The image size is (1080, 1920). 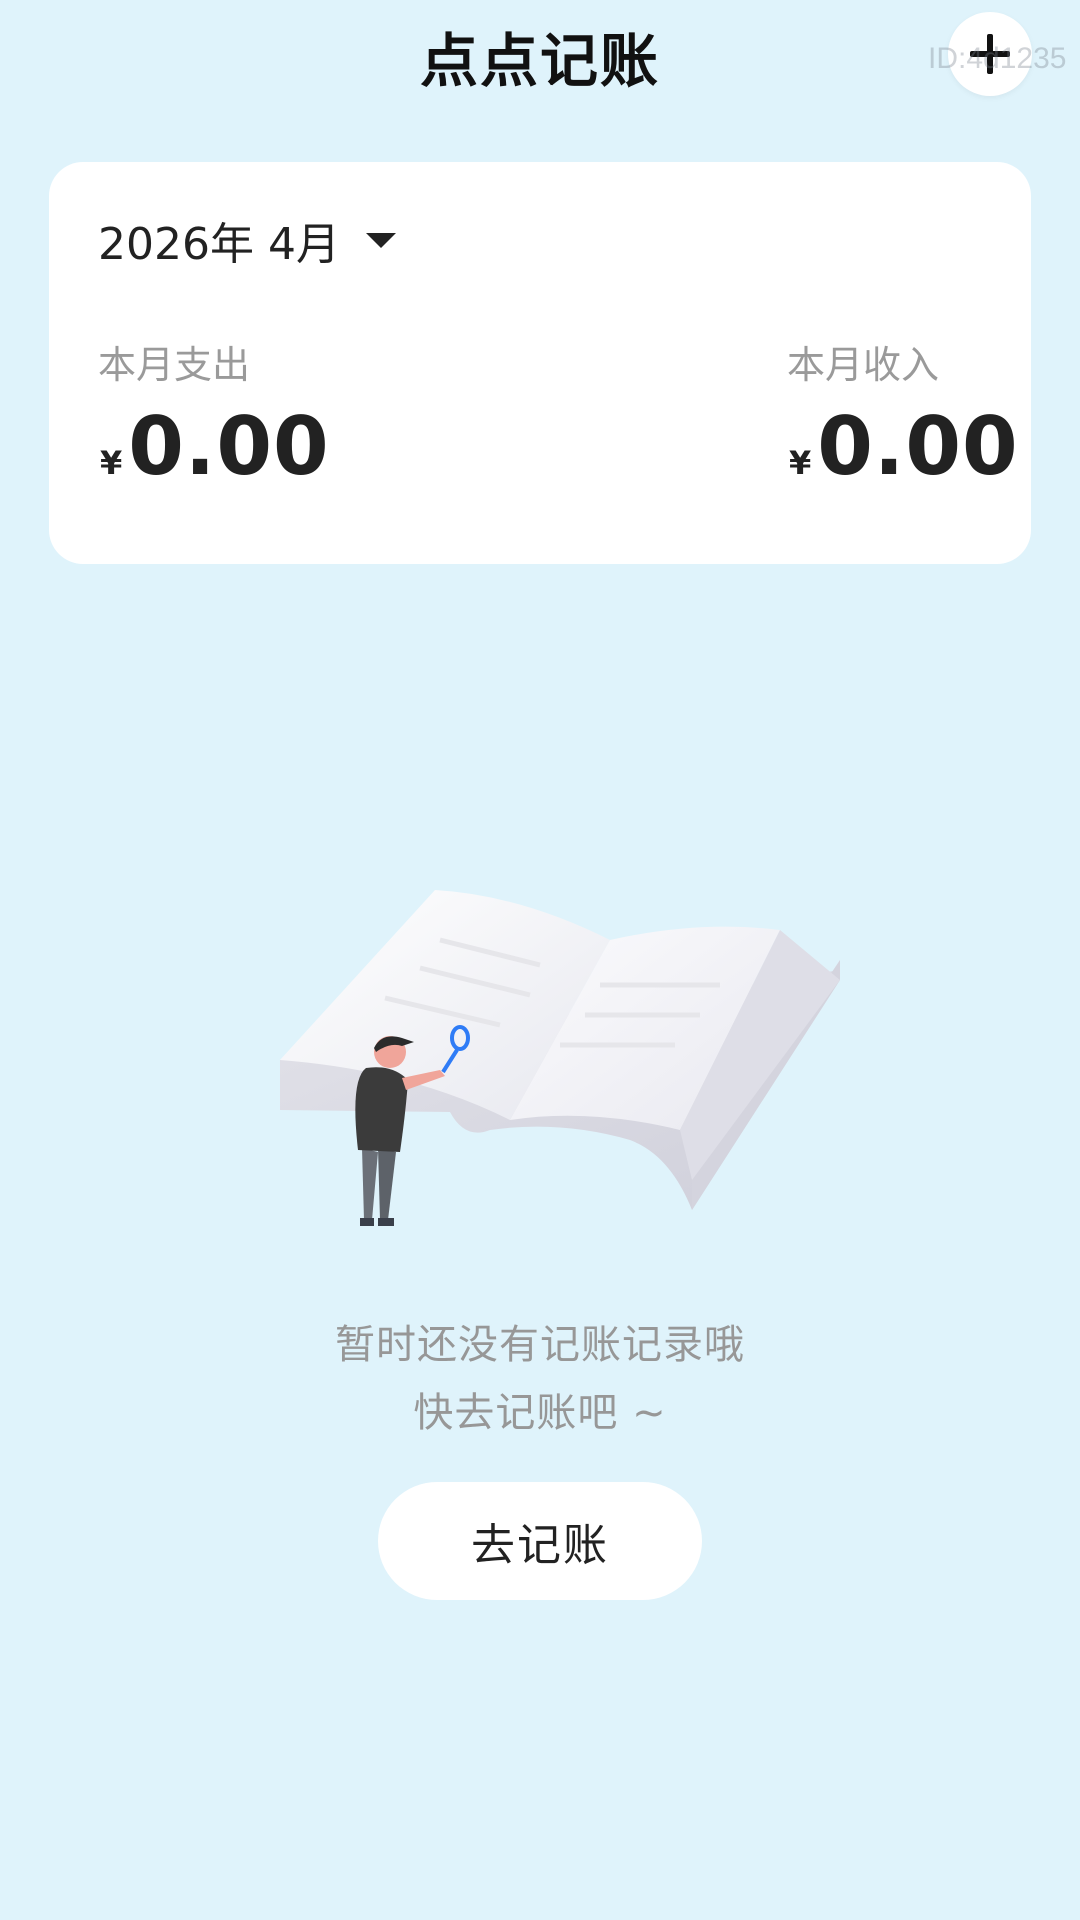 What do you see at coordinates (539, 61) in the screenshot?
I see `app-title: 点点记账` at bounding box center [539, 61].